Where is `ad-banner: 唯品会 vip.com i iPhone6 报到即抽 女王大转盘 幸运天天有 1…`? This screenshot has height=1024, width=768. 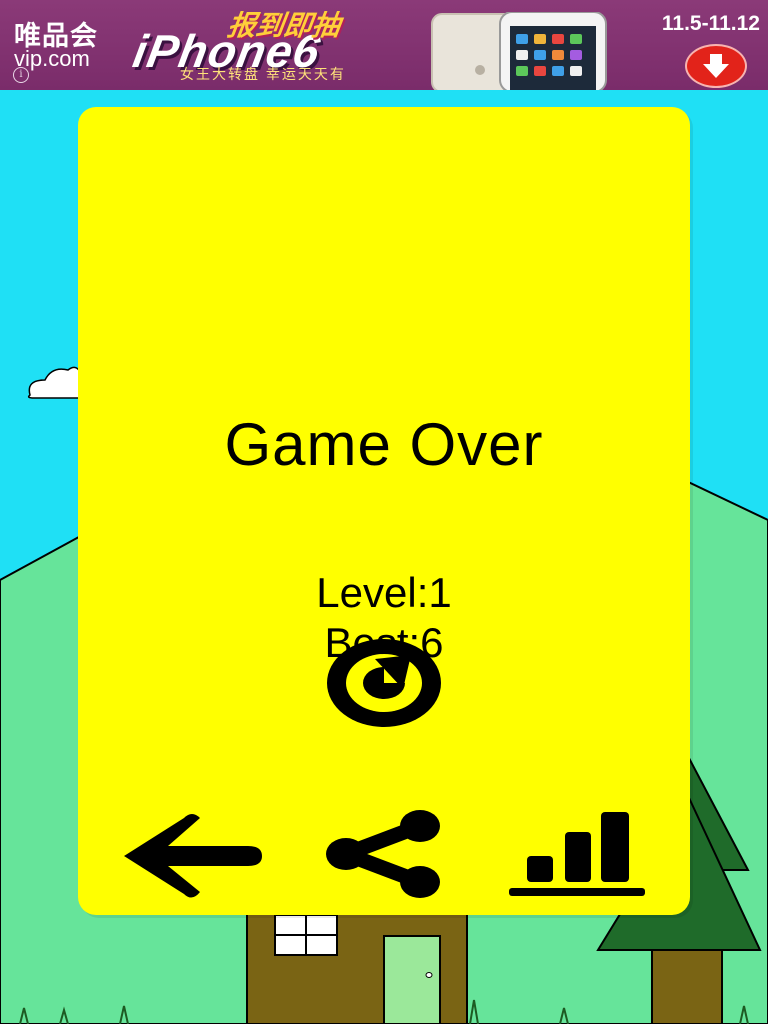
ad-banner: 唯品会 vip.com i iPhone6 报到即抽 女王大转盘 幸运天天有 1… is located at coordinates (384, 45).